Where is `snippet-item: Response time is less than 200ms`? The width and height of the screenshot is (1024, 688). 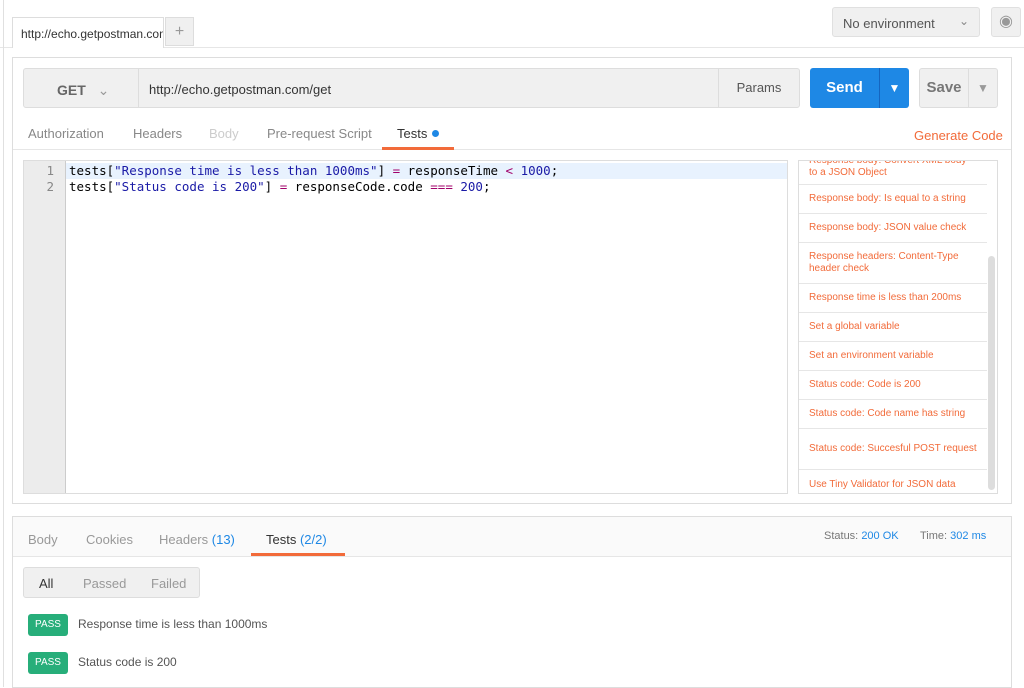
snippet-item: Response time is less than 200ms is located at coordinates (893, 298).